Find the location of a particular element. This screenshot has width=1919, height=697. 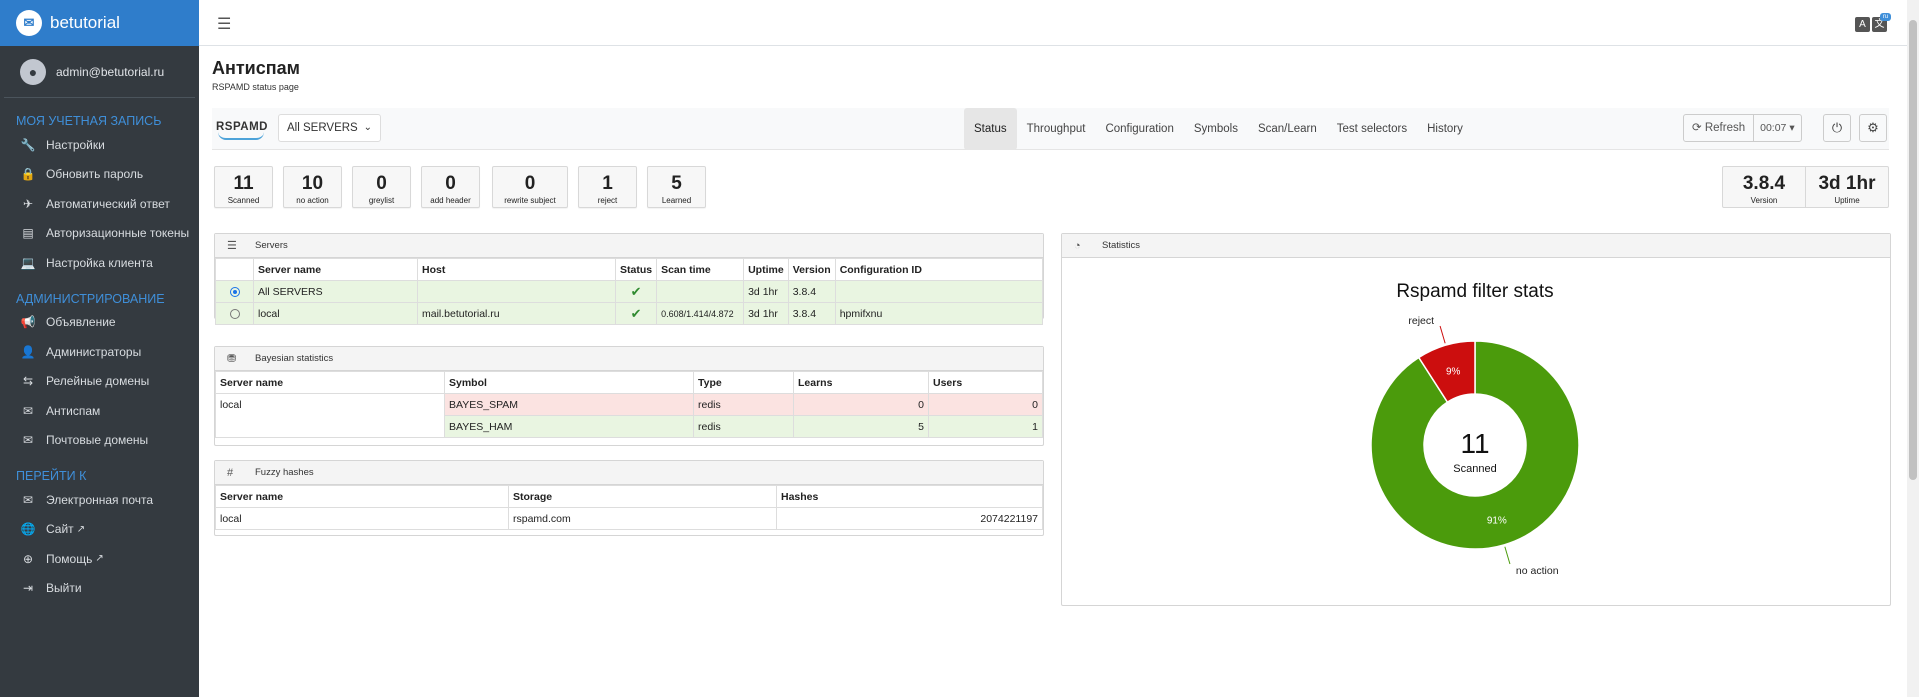

sidebar-item: ⇥ Выйти is located at coordinates (99, 589).